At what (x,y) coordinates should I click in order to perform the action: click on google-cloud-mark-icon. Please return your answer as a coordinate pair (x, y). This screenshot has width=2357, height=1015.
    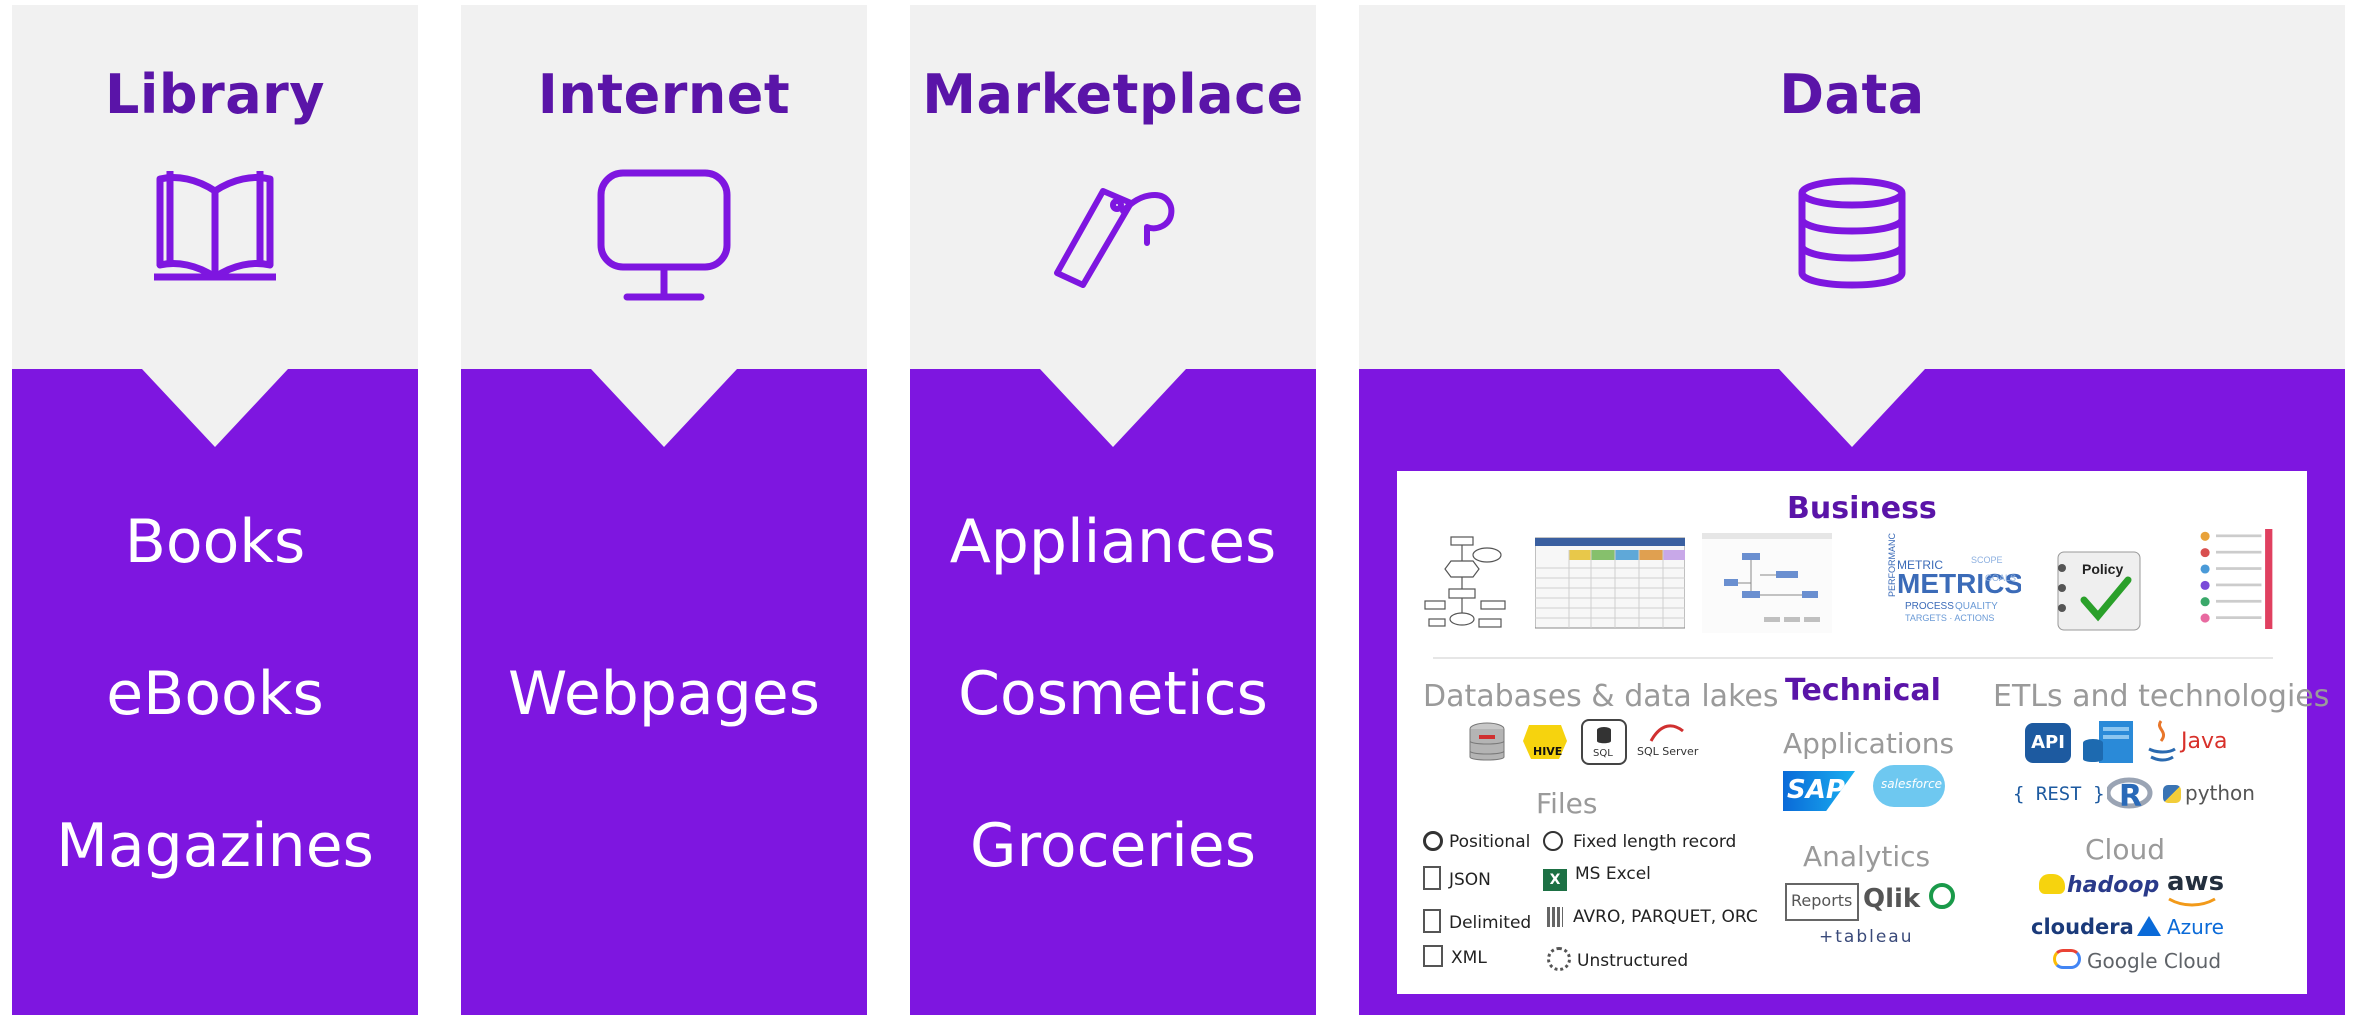
    Looking at the image, I should click on (2067, 959).